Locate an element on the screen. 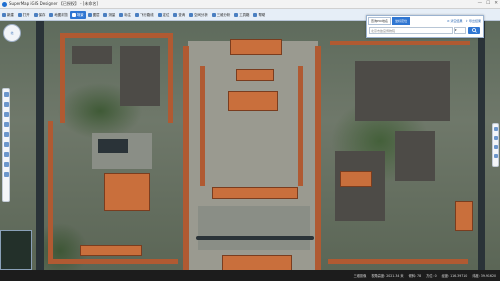 The height and width of the screenshot is (281, 500). west-wall-mid is located at coordinates (50, 191).